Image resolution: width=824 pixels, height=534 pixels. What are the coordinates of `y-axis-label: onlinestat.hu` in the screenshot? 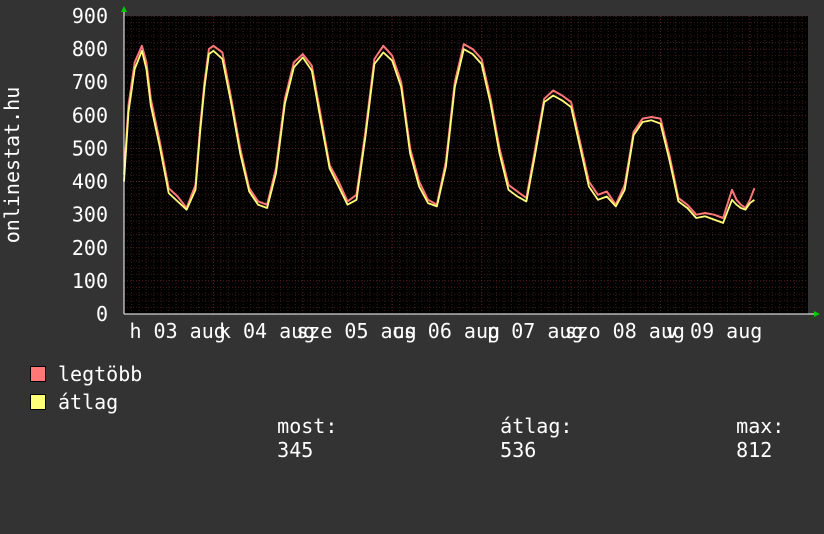 It's located at (12, 165).